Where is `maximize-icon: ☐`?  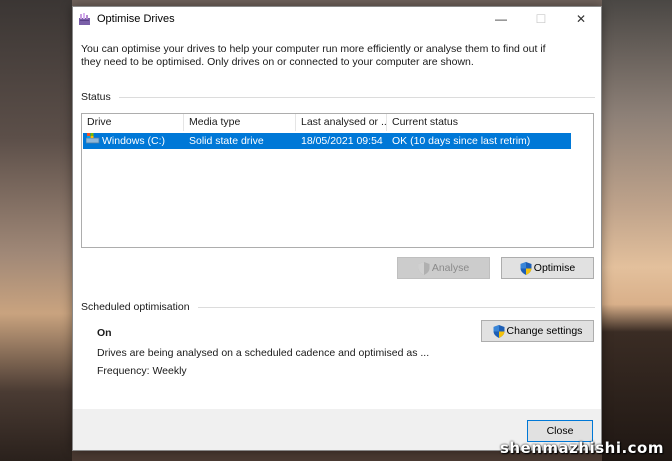 maximize-icon: ☐ is located at coordinates (541, 19).